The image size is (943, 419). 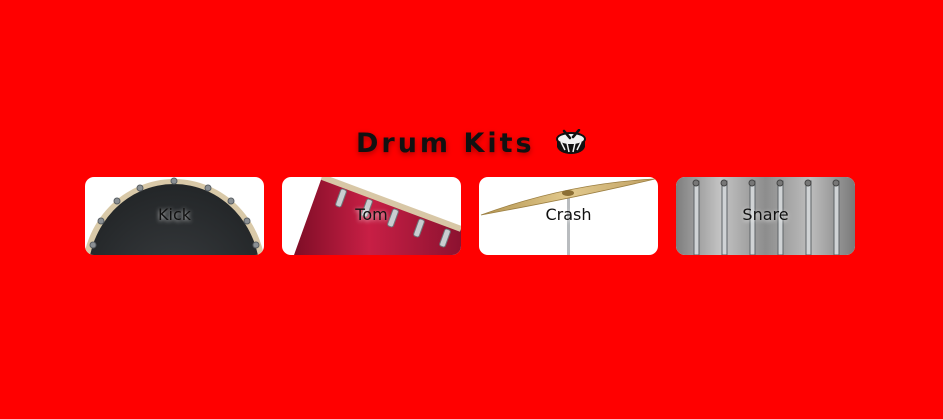 I want to click on crash-pad: Crash, so click(x=568, y=216).